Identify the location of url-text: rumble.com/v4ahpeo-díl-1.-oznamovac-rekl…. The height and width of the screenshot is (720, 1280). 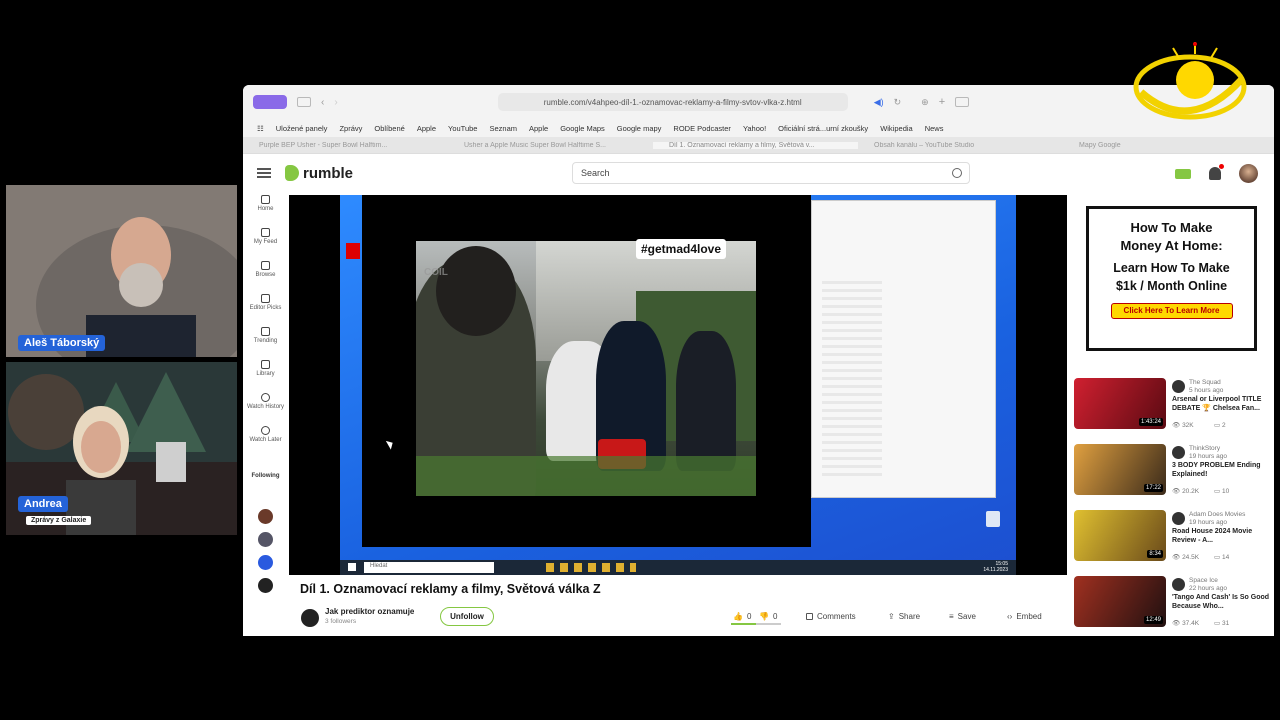
(672, 102).